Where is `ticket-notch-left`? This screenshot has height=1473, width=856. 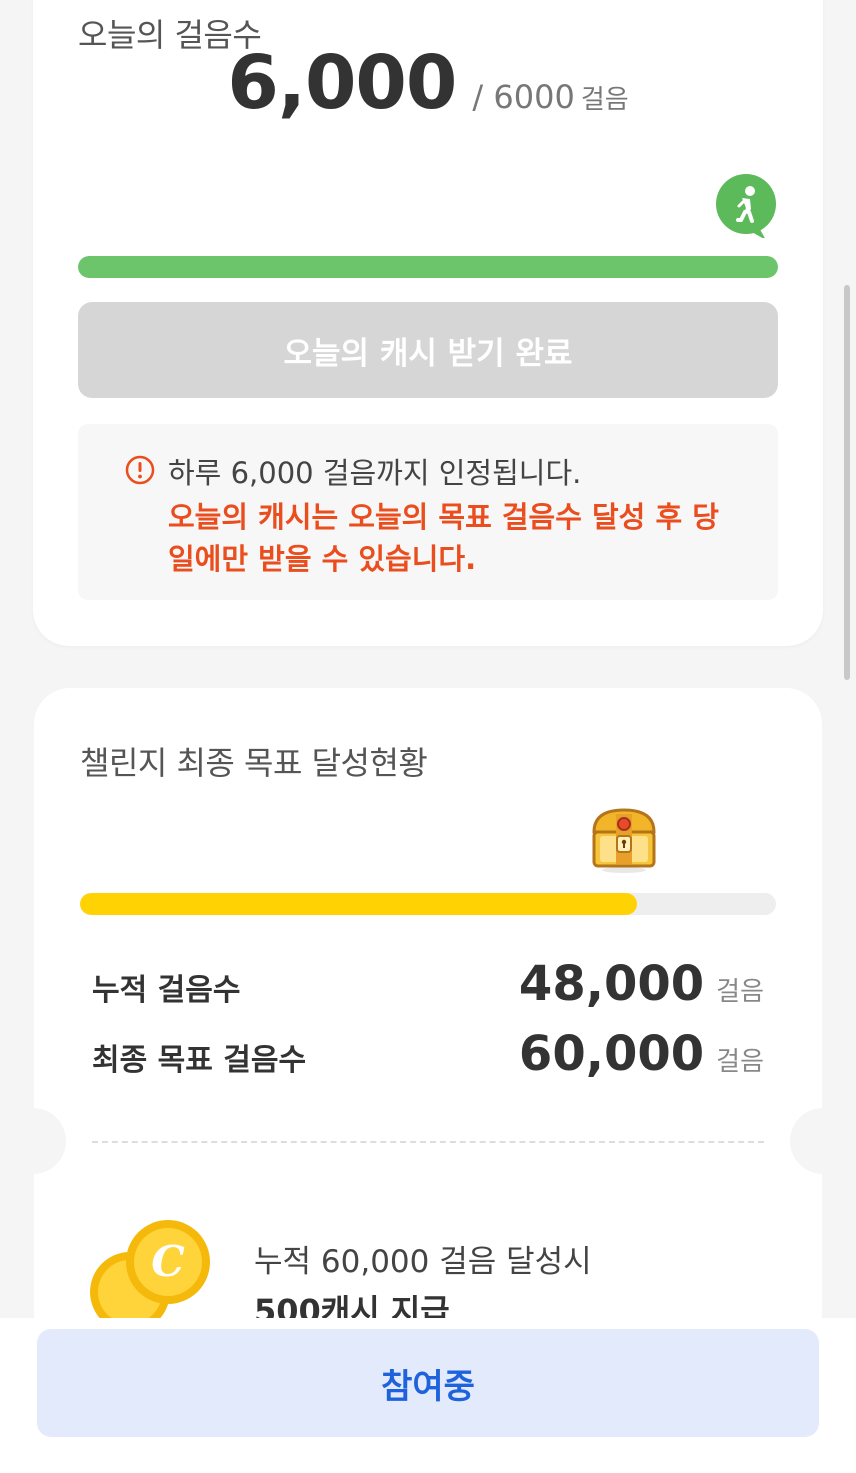 ticket-notch-left is located at coordinates (33, 1141).